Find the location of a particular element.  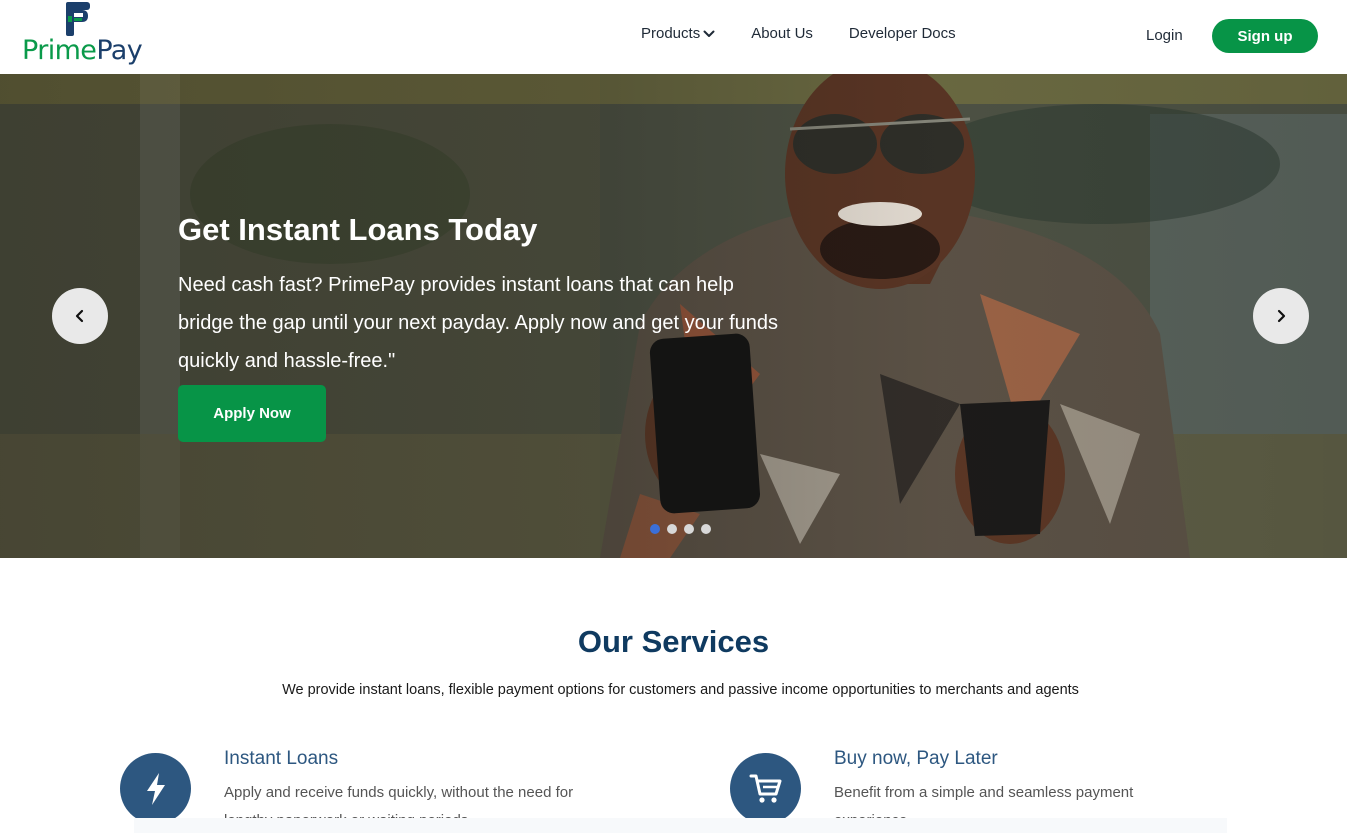

cart-icon is located at coordinates (765, 788).